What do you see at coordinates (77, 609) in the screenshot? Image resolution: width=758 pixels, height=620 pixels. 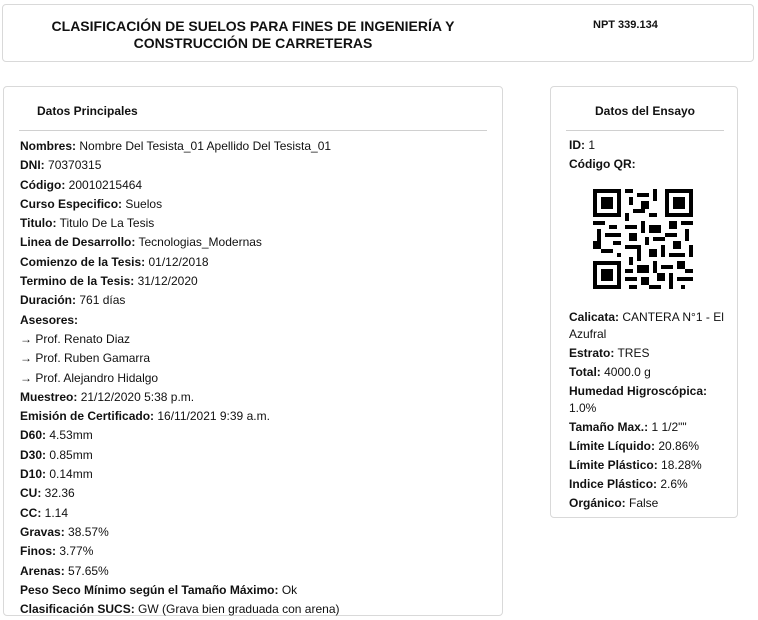 I see `field-label: Clasificación SUCS:` at bounding box center [77, 609].